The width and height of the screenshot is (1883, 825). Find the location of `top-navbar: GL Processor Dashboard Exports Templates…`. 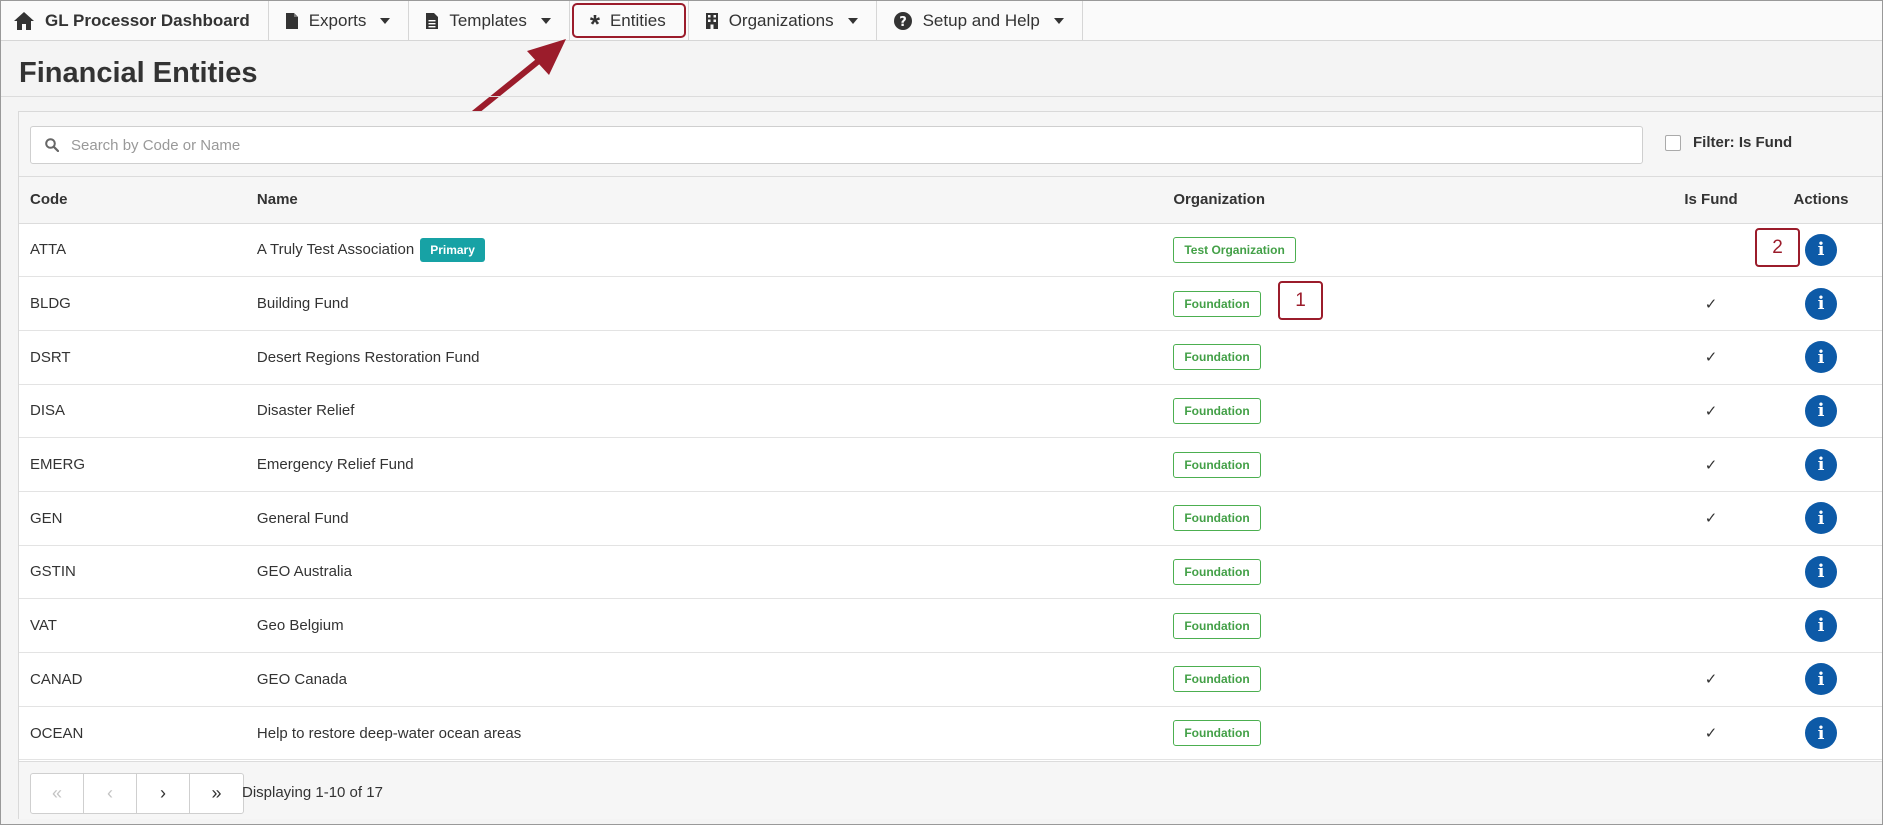

top-navbar: GL Processor Dashboard Exports Templates… is located at coordinates (941, 21).